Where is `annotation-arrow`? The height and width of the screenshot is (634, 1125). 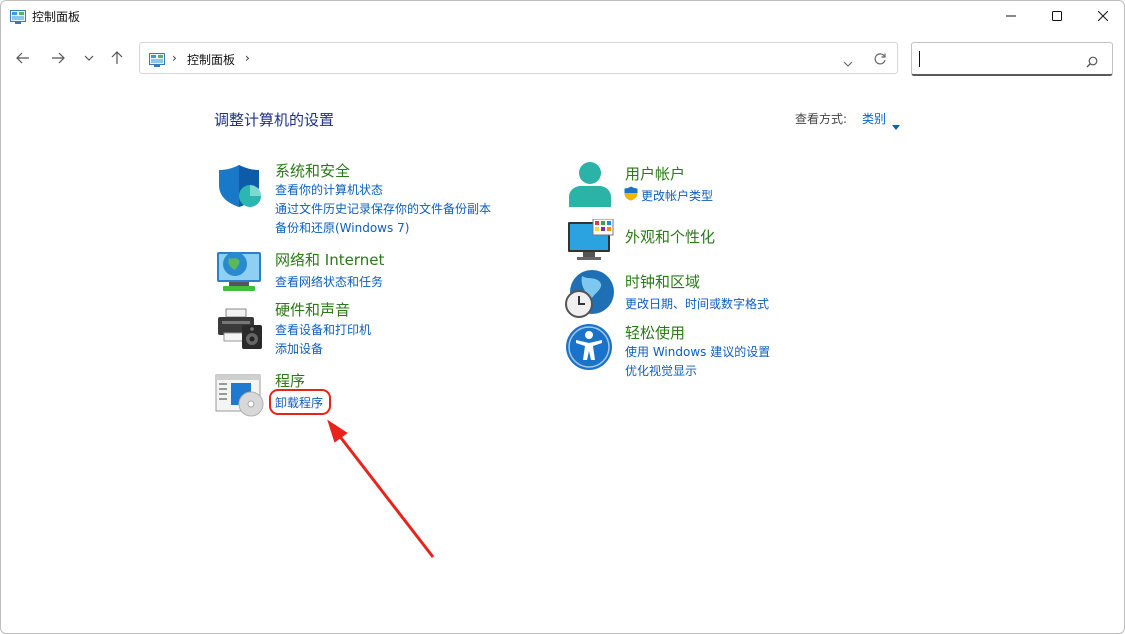 annotation-arrow is located at coordinates (381, 488).